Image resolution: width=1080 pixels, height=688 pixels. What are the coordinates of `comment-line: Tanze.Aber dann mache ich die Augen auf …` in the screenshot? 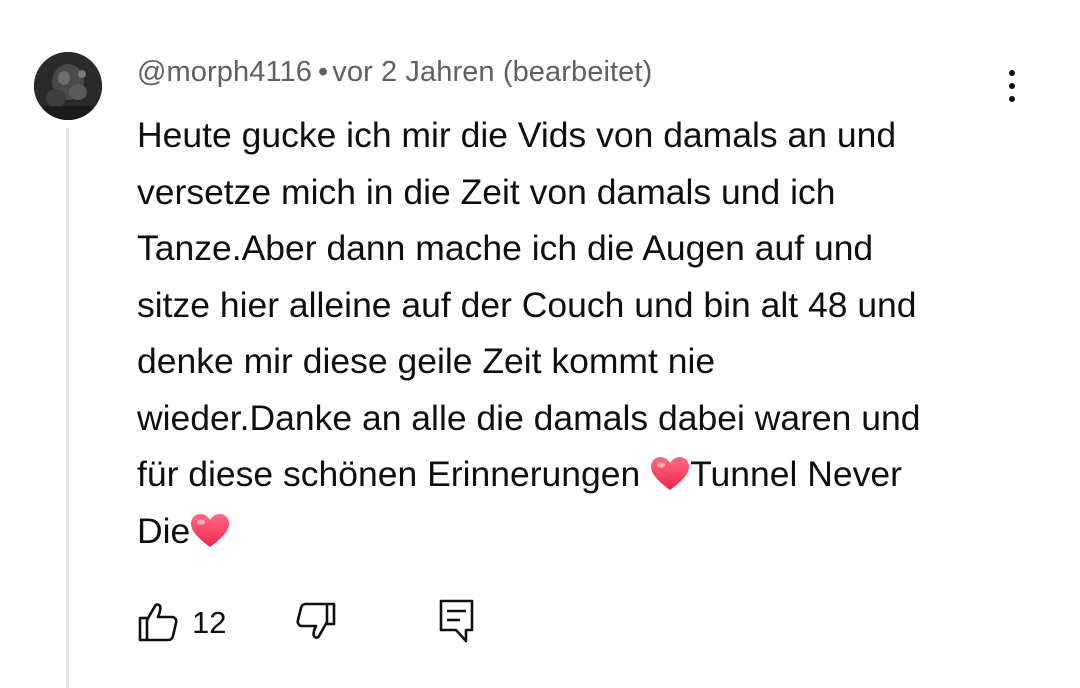 It's located at (505, 248).